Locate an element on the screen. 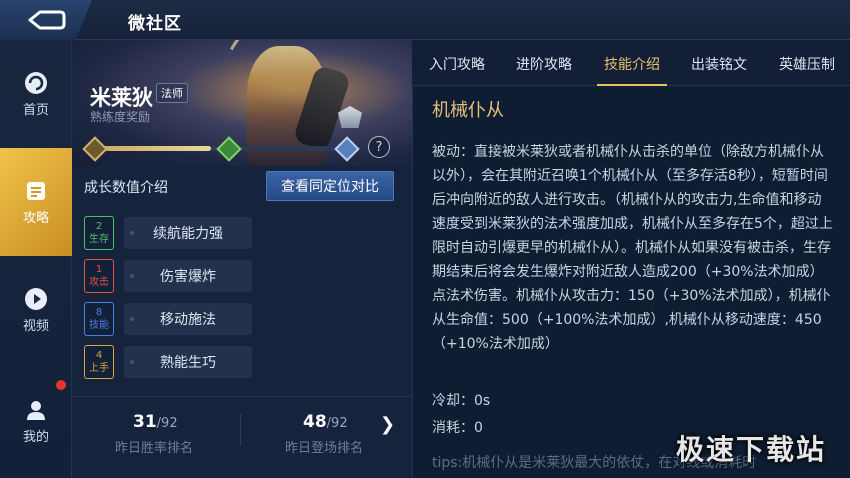  proficiency-reward-label: 熟练度奖励 is located at coordinates (120, 117).